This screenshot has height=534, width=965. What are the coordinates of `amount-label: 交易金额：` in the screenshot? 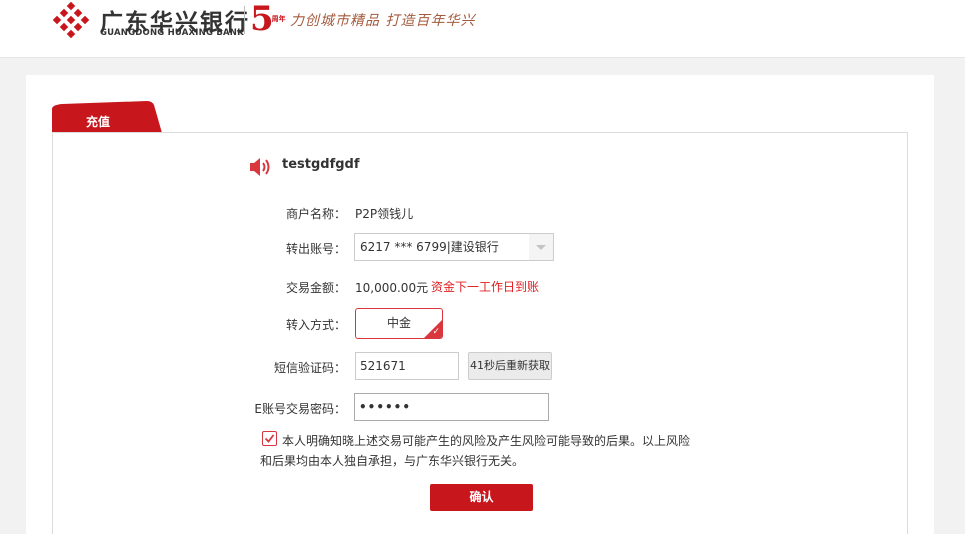 It's located at (315, 288).